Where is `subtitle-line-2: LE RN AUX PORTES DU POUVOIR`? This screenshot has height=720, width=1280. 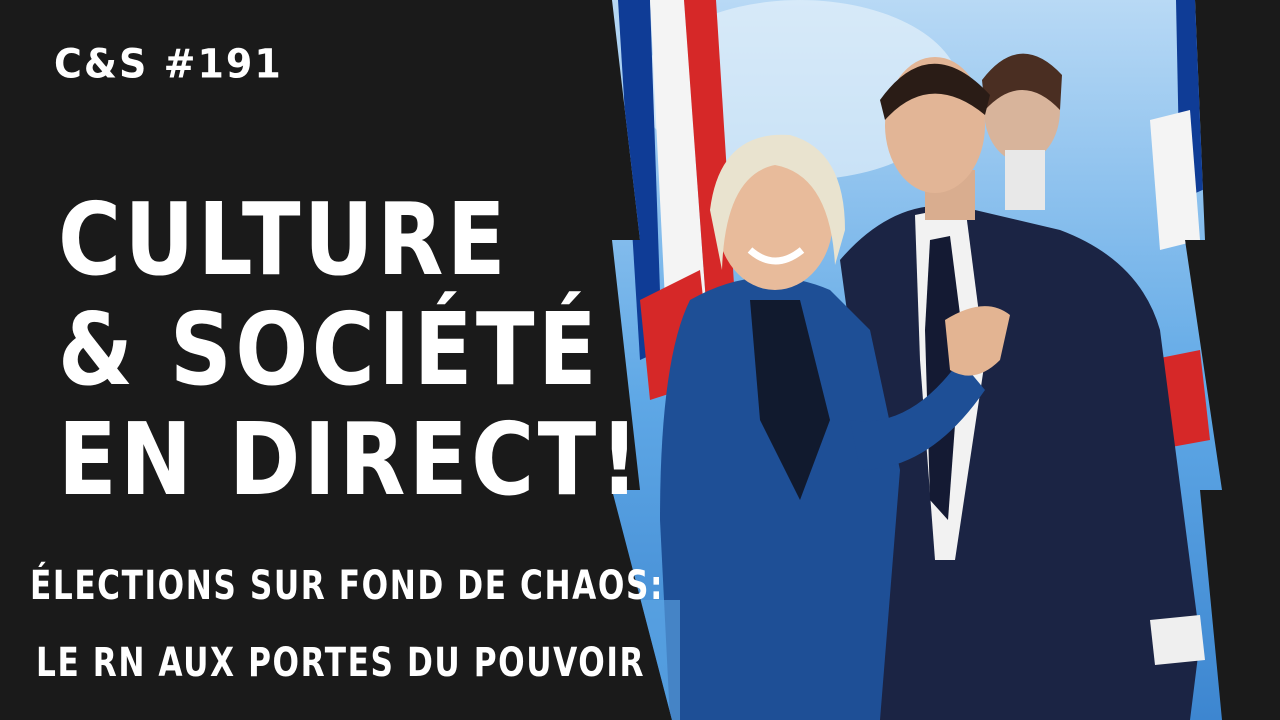 subtitle-line-2: LE RN AUX PORTES DU POUVOIR is located at coordinates (341, 663).